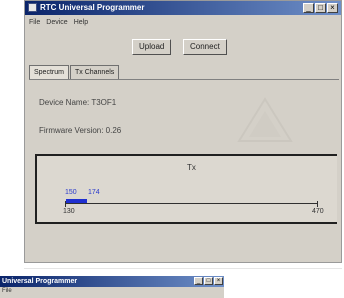 The height and width of the screenshot is (298, 344). What do you see at coordinates (218, 281) in the screenshot?
I see `second-close-button: ×` at bounding box center [218, 281].